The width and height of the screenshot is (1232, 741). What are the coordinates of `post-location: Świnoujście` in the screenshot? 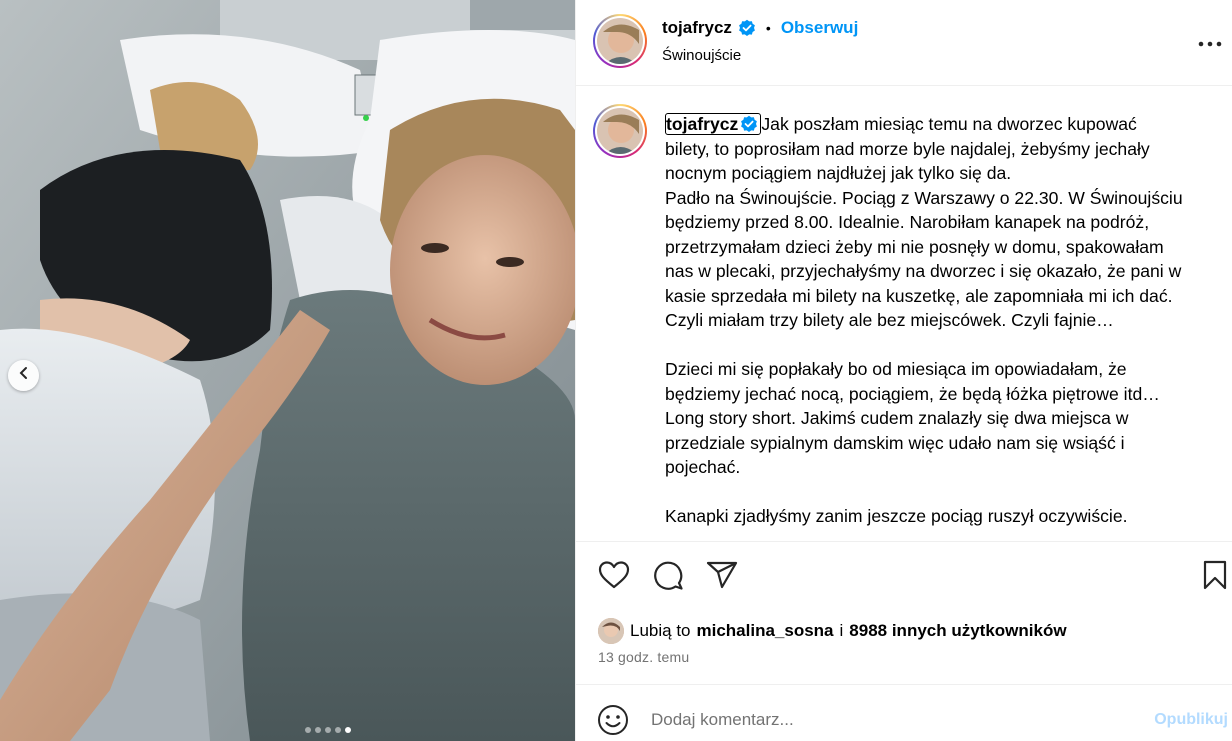 It's located at (701, 55).